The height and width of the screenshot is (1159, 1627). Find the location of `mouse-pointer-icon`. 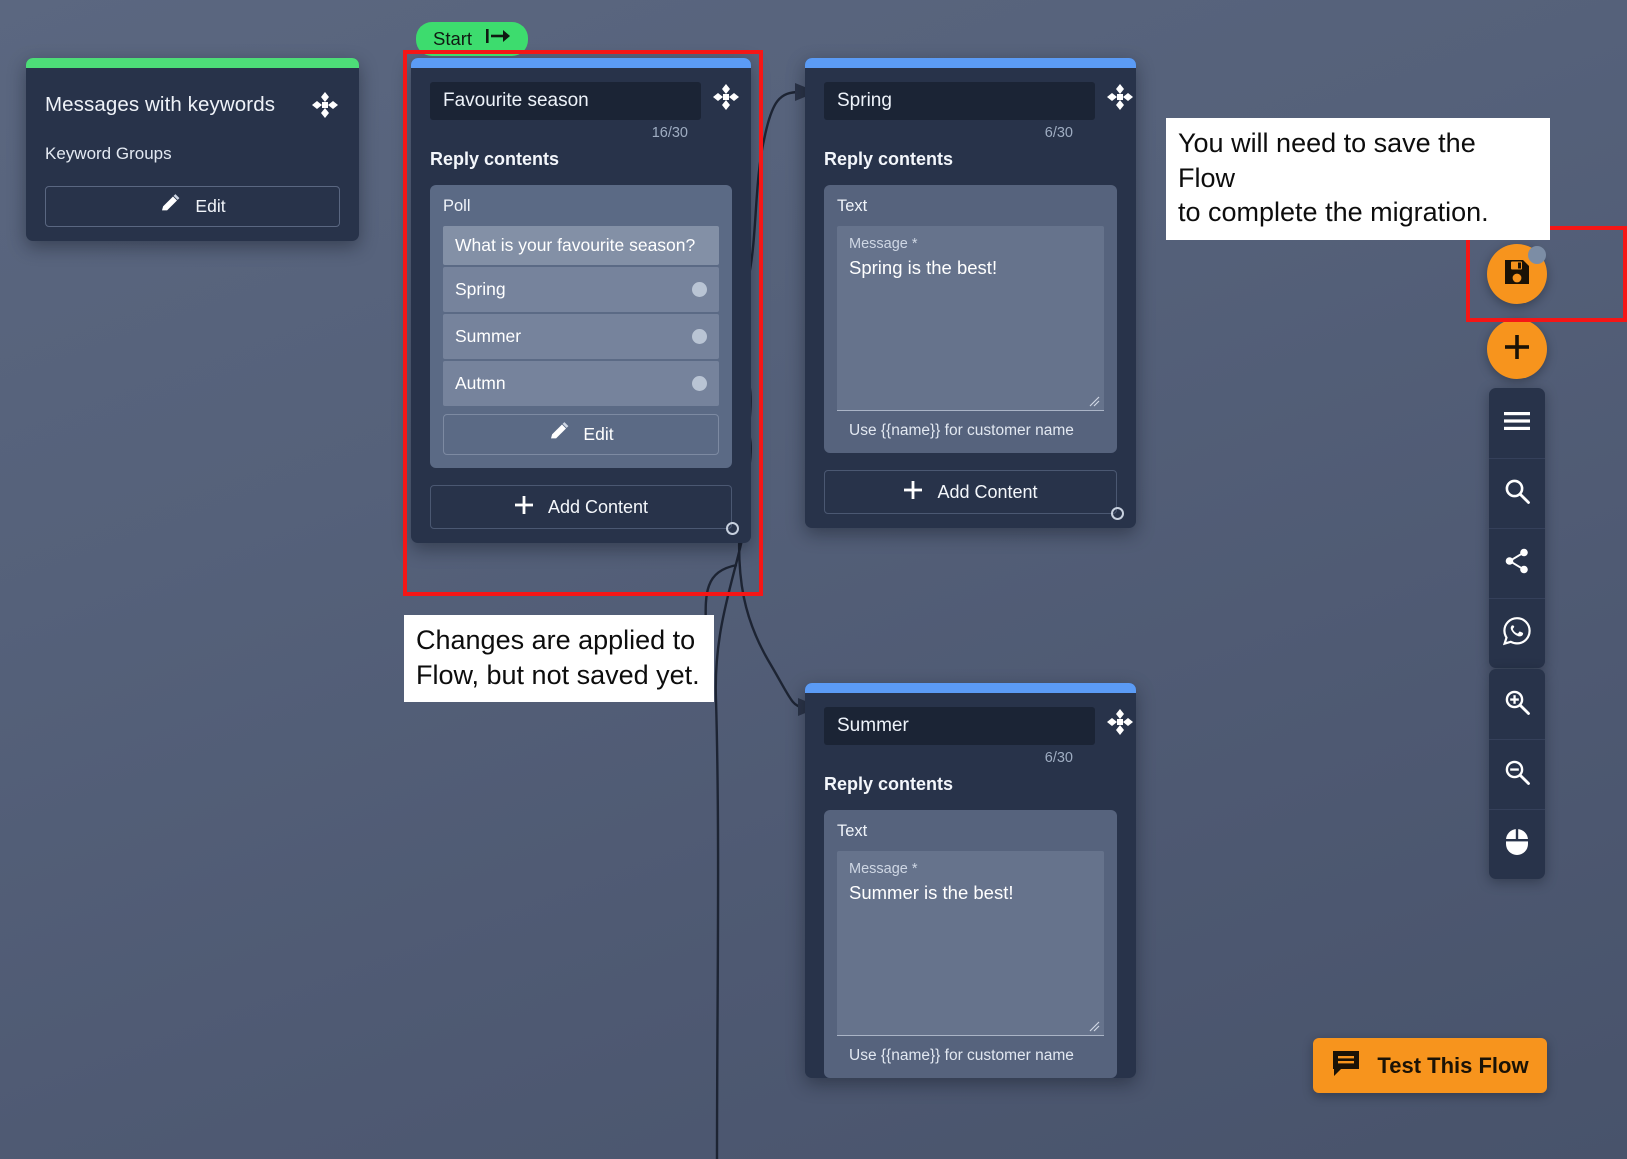

mouse-pointer-icon is located at coordinates (1517, 844).